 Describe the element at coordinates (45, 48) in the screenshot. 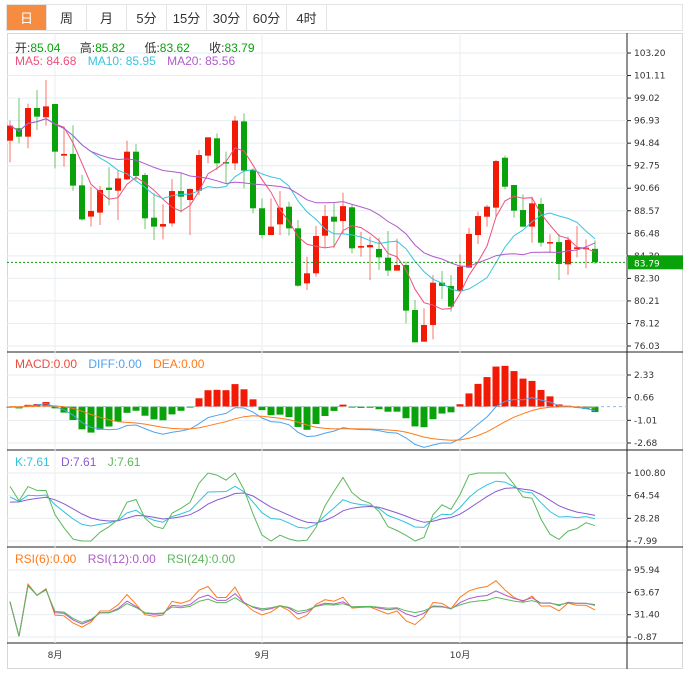

I see `open-value: 85.04` at that location.